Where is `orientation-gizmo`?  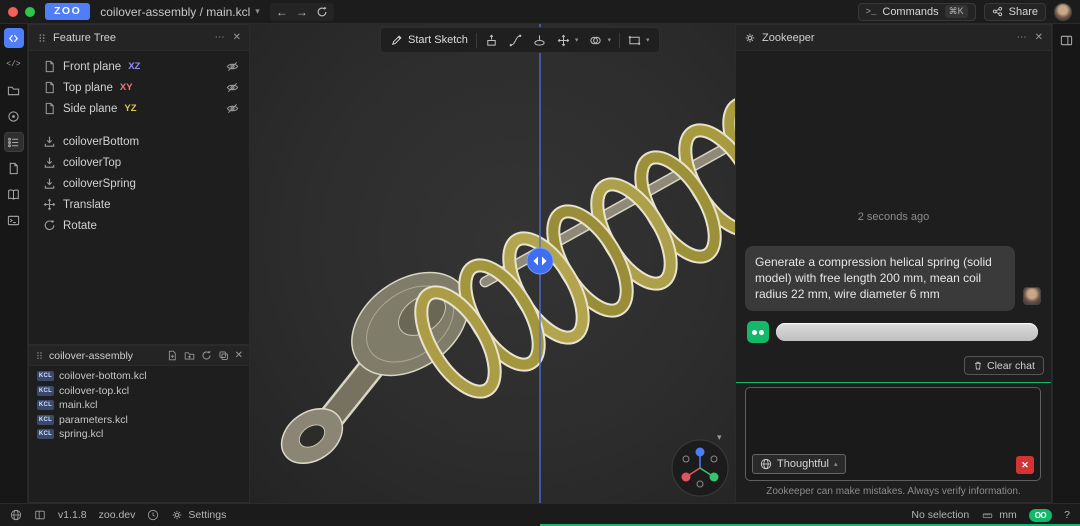 orientation-gizmo is located at coordinates (700, 468).